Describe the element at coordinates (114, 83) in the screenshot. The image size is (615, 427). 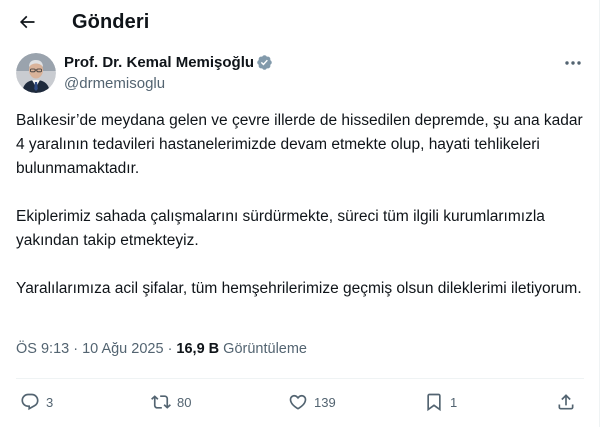
I see `author-handle: @drmemisoglu` at that location.